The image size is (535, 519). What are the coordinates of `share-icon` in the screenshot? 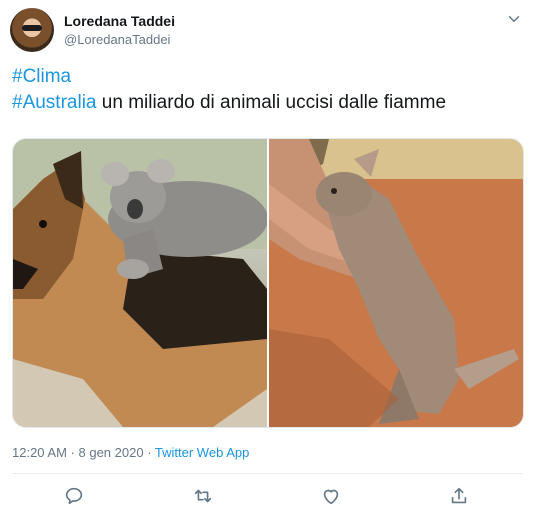 It's located at (459, 496).